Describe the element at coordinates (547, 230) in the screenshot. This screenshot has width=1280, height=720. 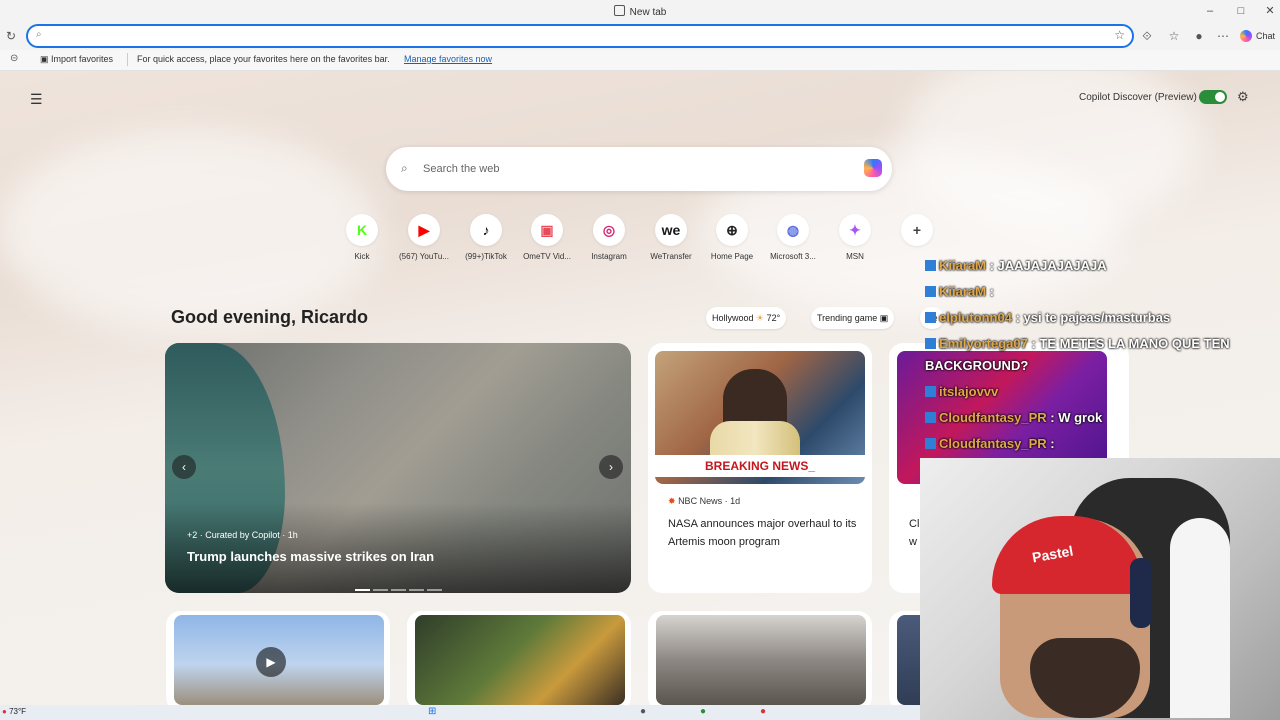
I see `site-icon: ▣` at that location.